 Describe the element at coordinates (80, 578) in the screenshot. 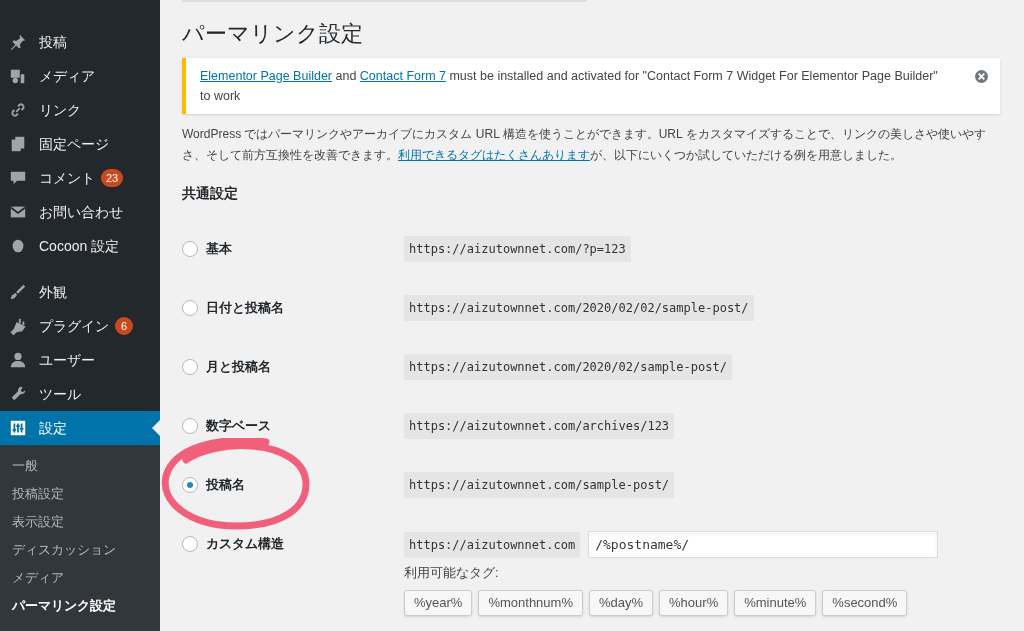

I see `submenu-item: メディア` at that location.